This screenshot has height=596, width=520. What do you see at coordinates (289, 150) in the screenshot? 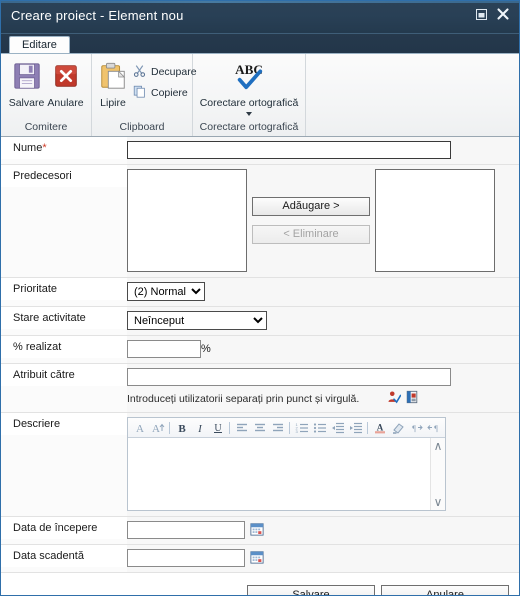
I see `nume-input` at bounding box center [289, 150].